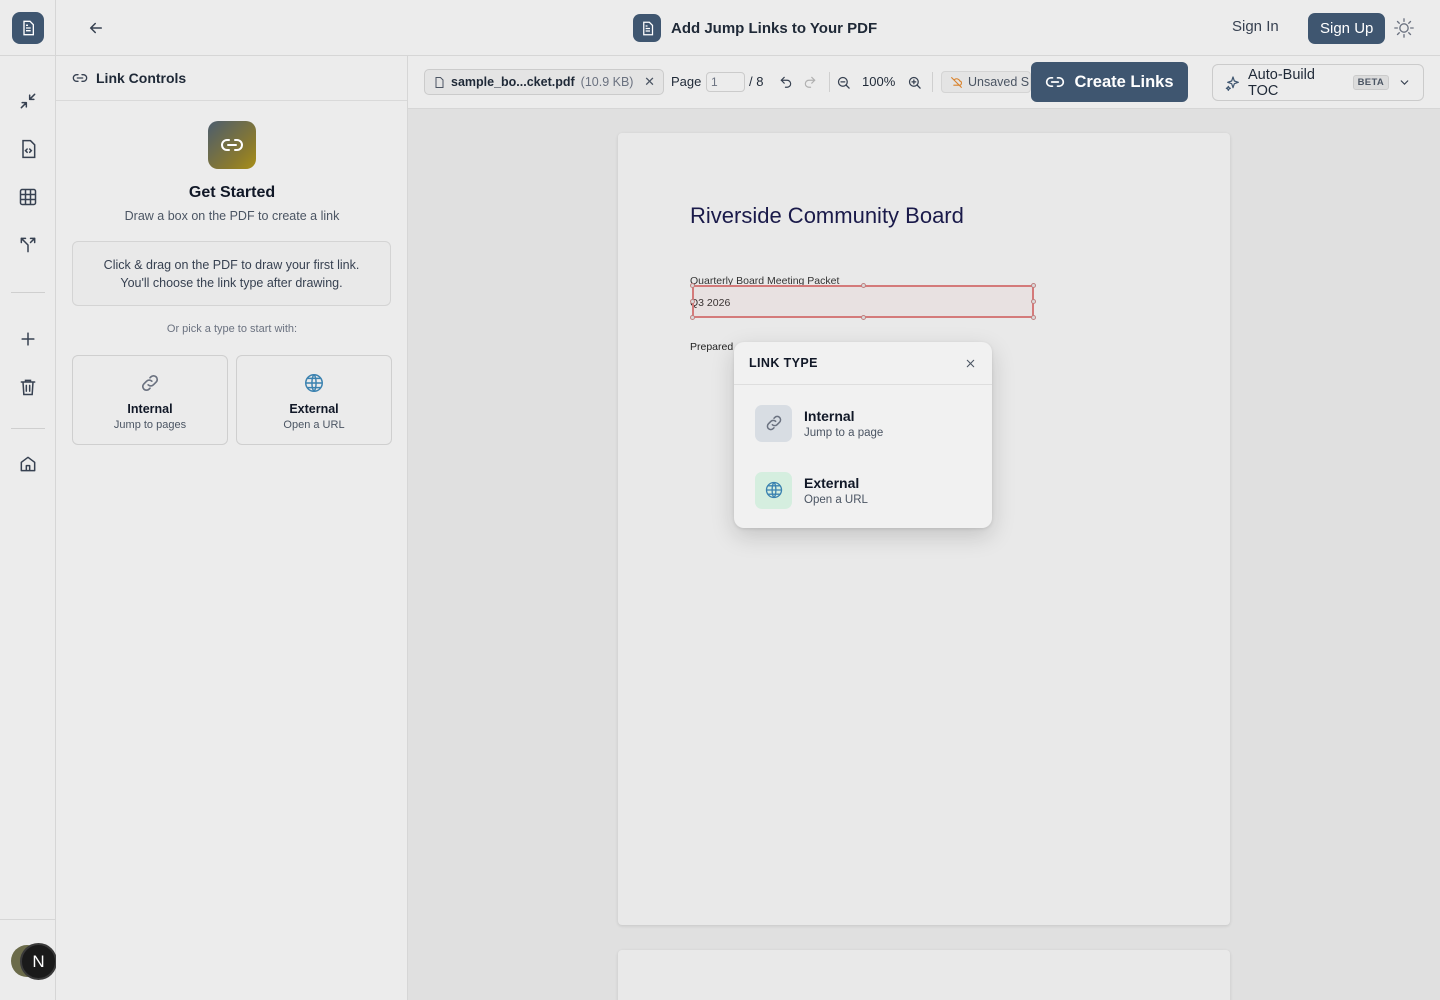  What do you see at coordinates (756, 81) in the screenshot?
I see `page-total: / 8` at bounding box center [756, 81].